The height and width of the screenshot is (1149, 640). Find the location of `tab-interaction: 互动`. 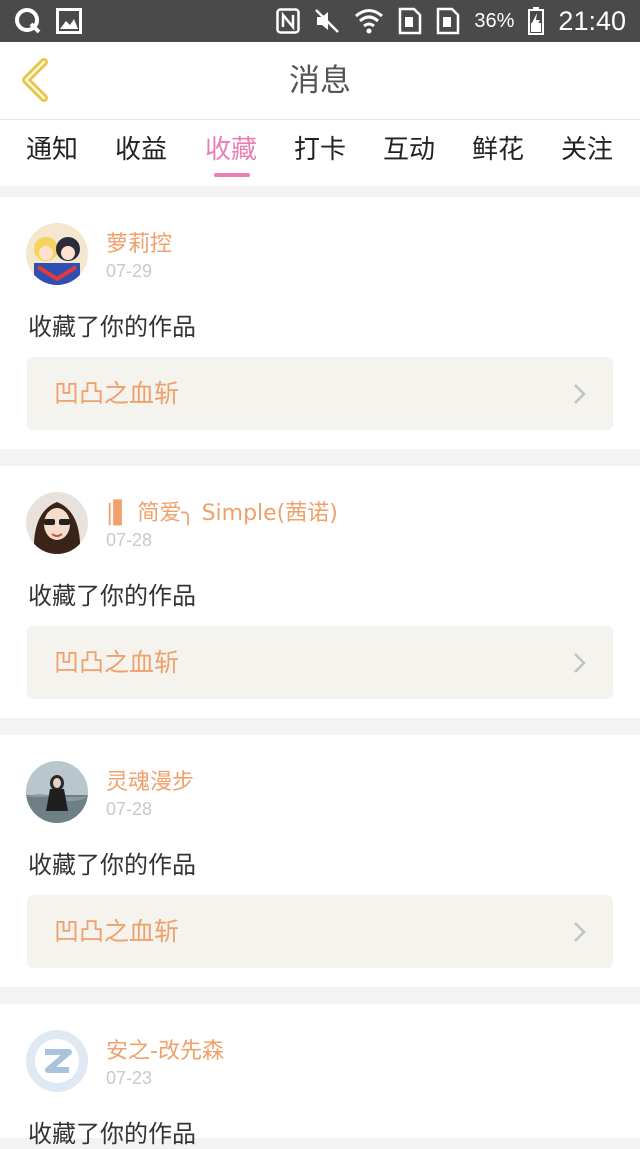

tab-interaction: 互动 is located at coordinates (409, 153).